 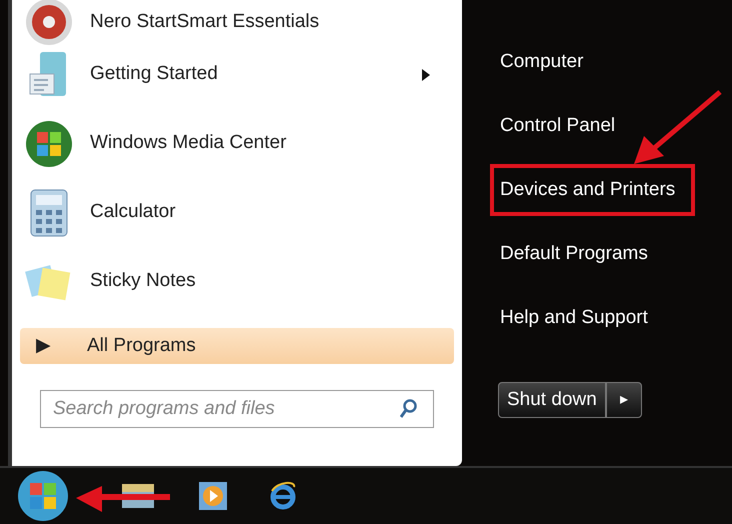 What do you see at coordinates (237, 409) in the screenshot?
I see `search-field: Search programs and files` at bounding box center [237, 409].